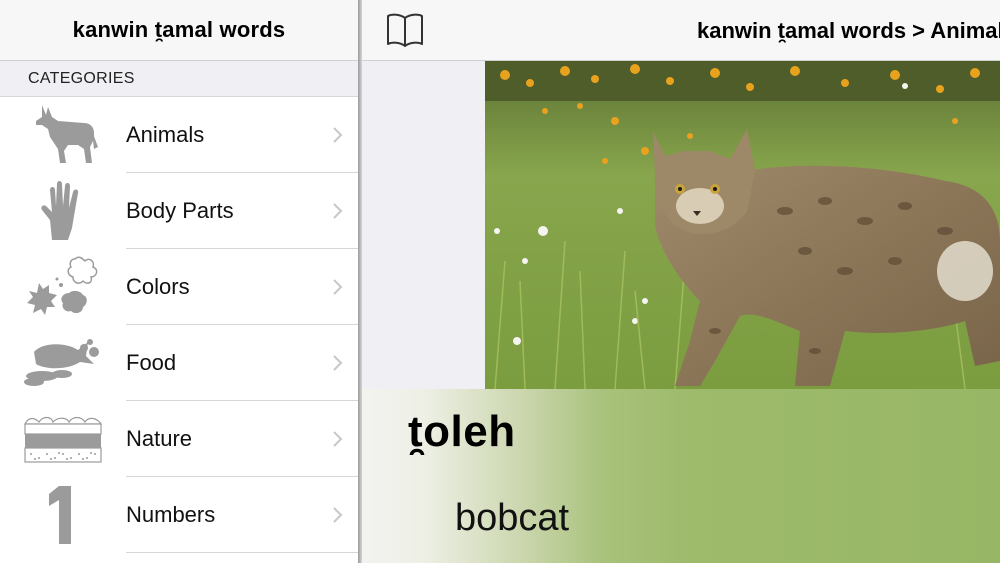 The height and width of the screenshot is (563, 1000). Describe the element at coordinates (179, 79) in the screenshot. I see `categories-section-header: CATEGORIES` at that location.